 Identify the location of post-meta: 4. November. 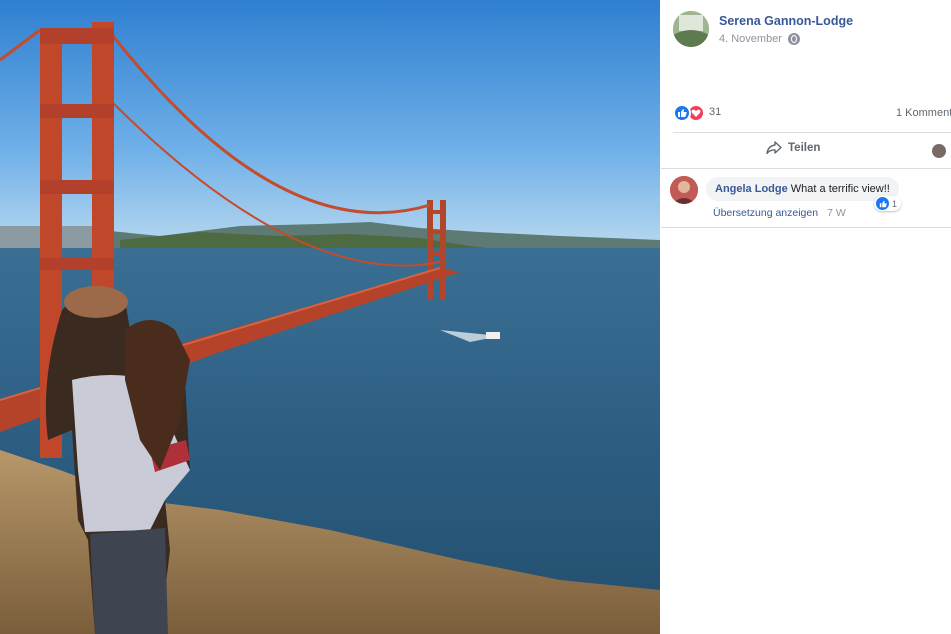
(759, 39).